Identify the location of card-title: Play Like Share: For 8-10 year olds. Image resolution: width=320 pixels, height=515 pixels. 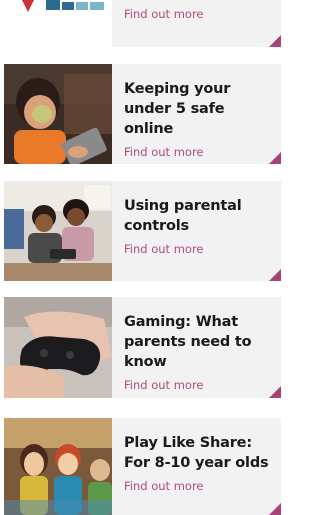
(198, 453).